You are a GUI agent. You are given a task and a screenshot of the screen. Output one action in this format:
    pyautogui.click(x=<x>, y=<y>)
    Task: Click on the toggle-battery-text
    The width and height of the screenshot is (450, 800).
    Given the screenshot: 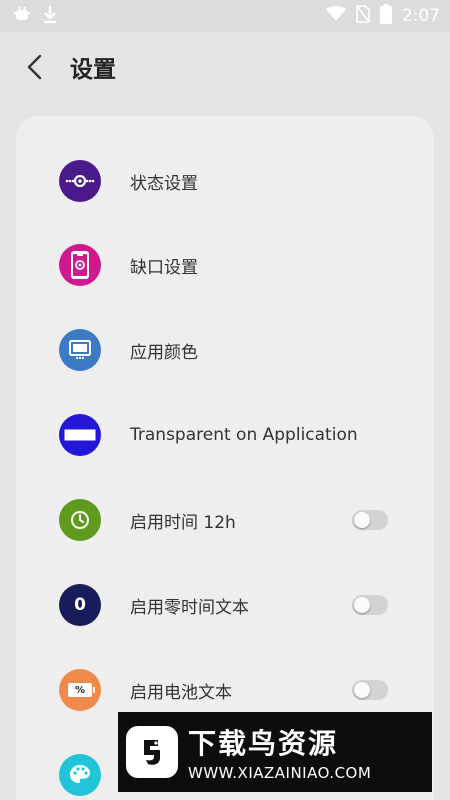 What is the action you would take?
    pyautogui.click(x=370, y=690)
    